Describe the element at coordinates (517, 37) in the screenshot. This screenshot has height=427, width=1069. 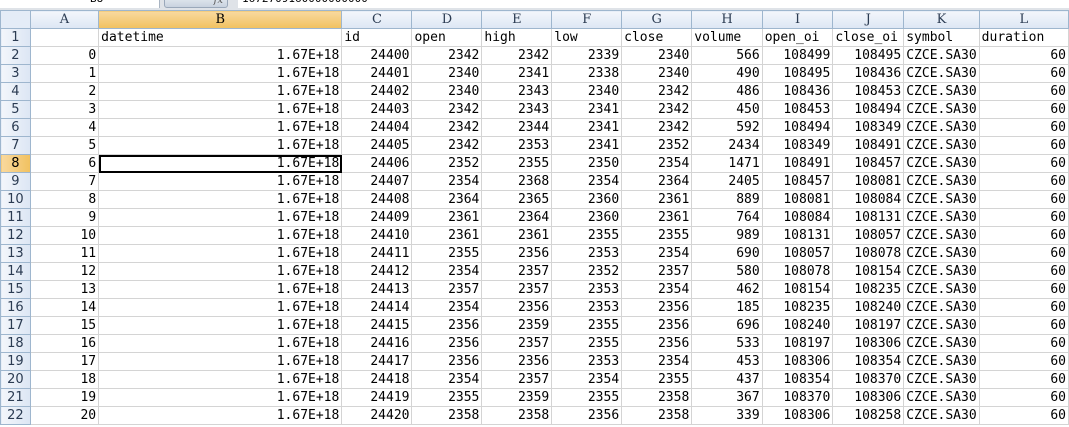
I see `cell-e1: high` at that location.